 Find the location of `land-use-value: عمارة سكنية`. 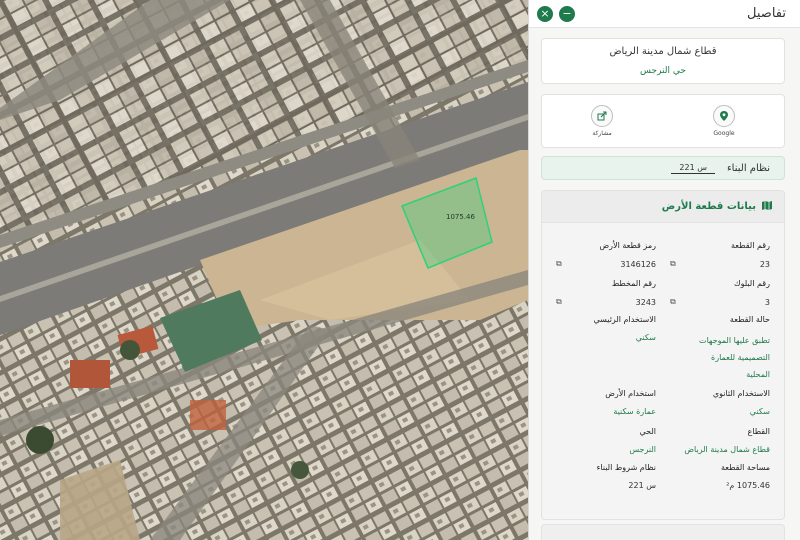

land-use-value: عمارة سكنية is located at coordinates (634, 411).